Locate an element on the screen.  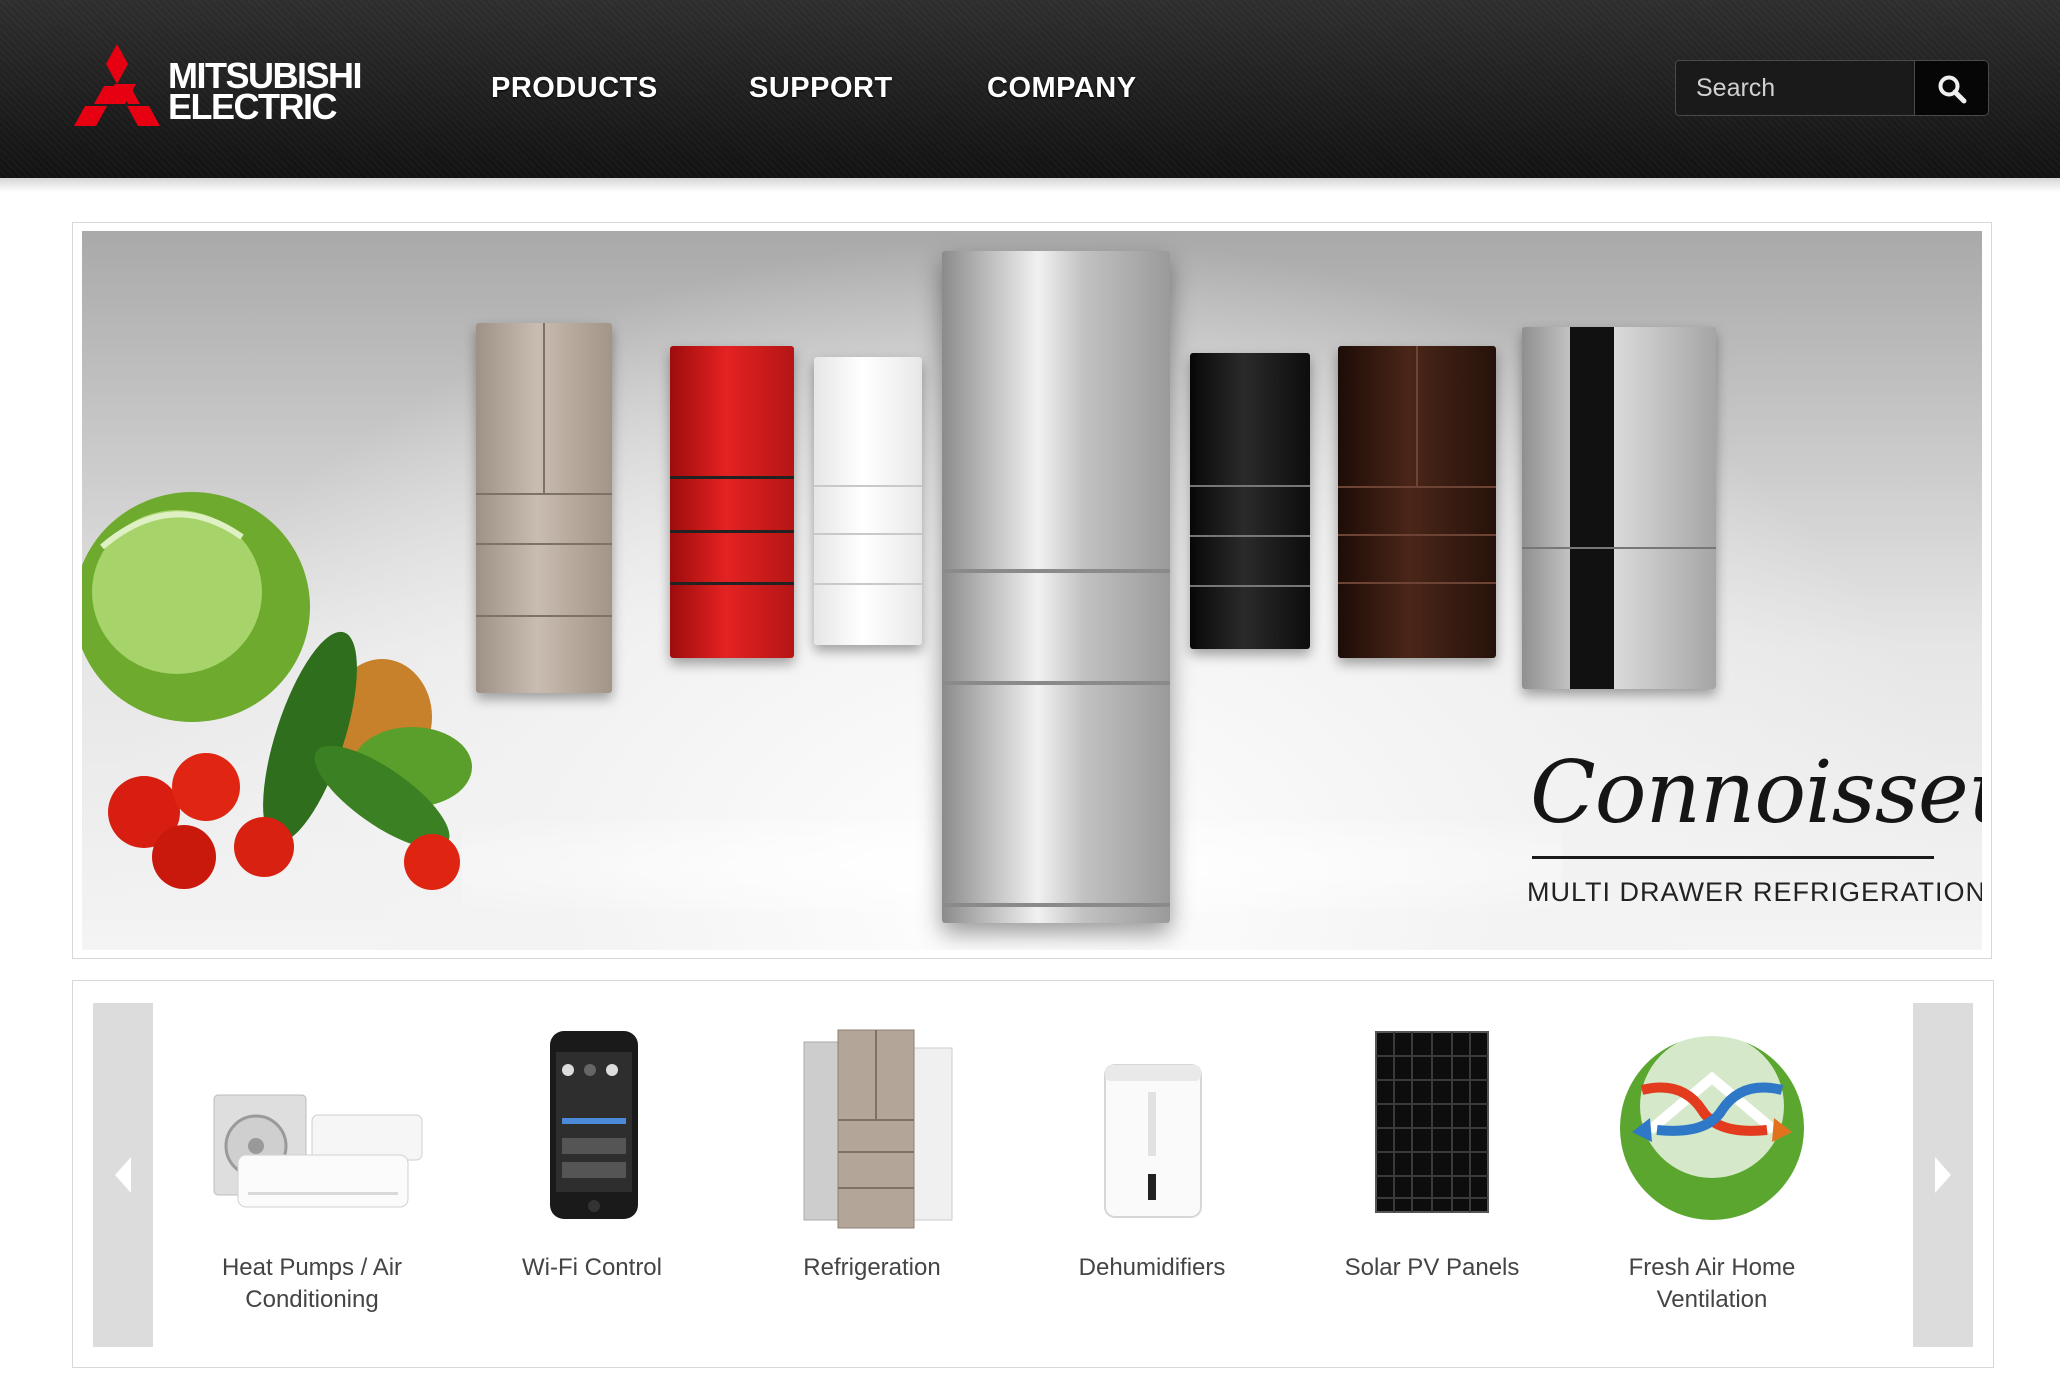
fridge-red is located at coordinates (732, 502).